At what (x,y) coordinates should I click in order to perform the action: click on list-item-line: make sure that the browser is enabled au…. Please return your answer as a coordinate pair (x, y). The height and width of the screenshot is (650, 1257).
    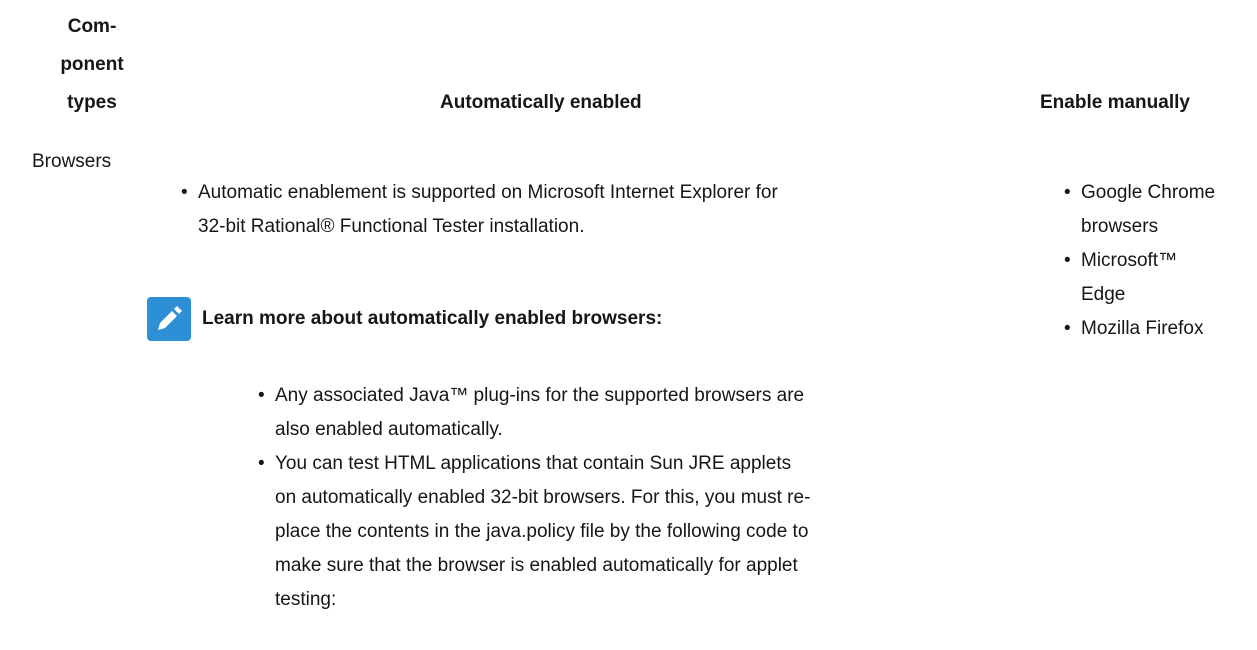
    Looking at the image, I should click on (536, 565).